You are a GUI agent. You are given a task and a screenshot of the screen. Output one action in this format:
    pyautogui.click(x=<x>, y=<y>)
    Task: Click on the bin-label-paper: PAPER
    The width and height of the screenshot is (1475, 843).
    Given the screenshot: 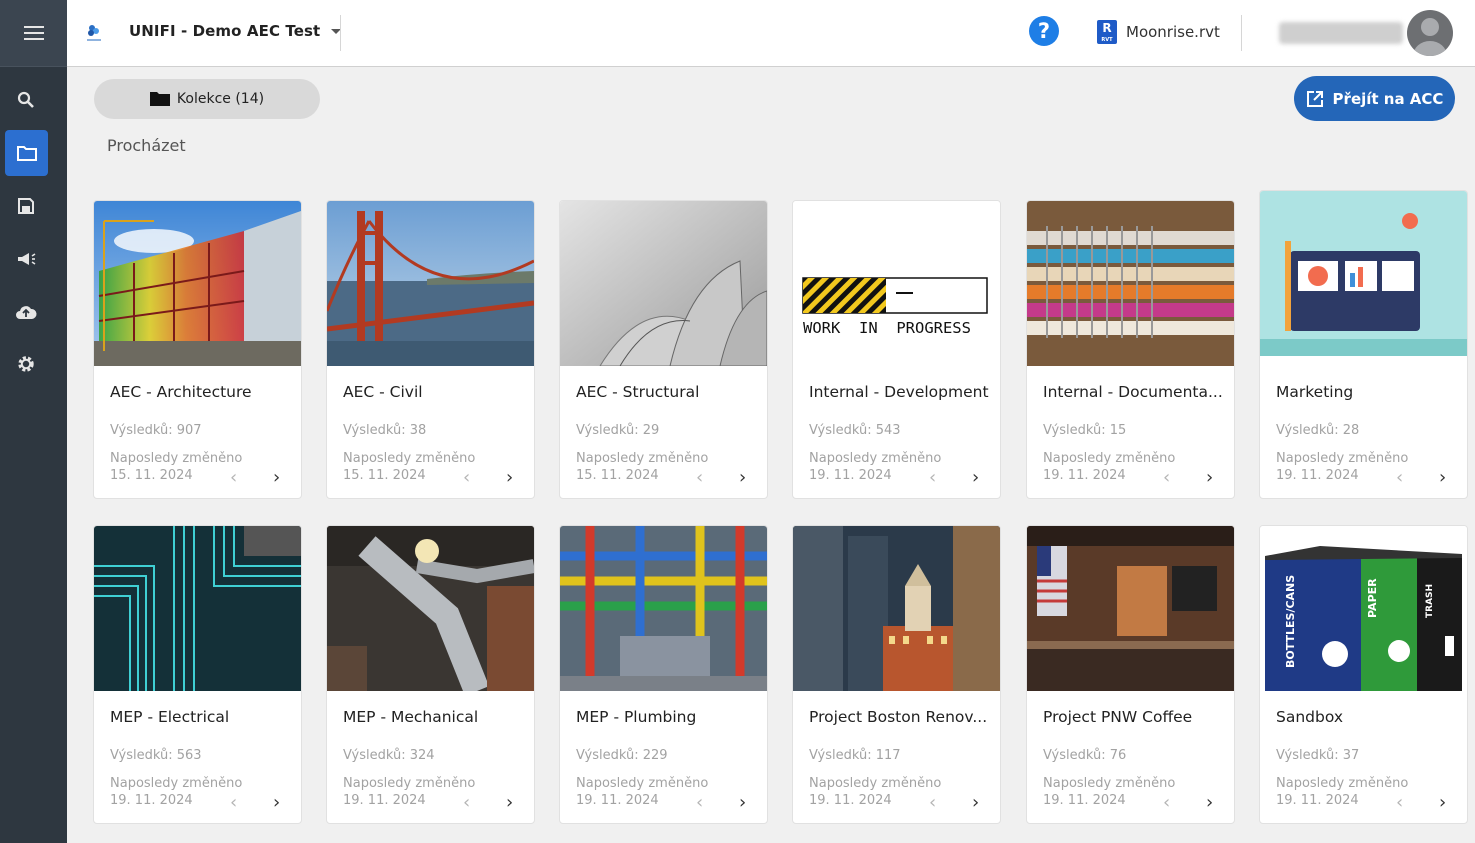 What is the action you would take?
    pyautogui.click(x=1372, y=598)
    